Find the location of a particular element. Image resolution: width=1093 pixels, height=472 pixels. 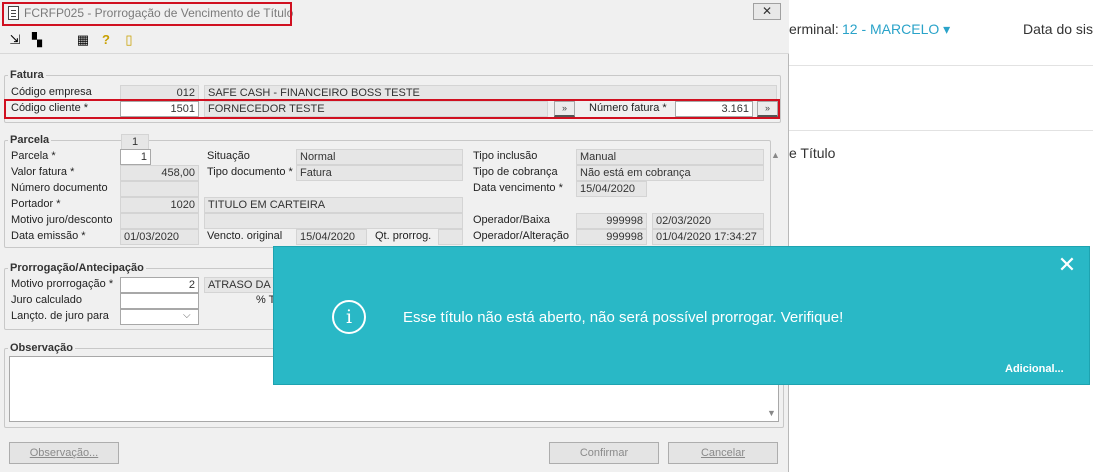

tipo-cobranca-field: Não está em cobrança is located at coordinates (670, 173).